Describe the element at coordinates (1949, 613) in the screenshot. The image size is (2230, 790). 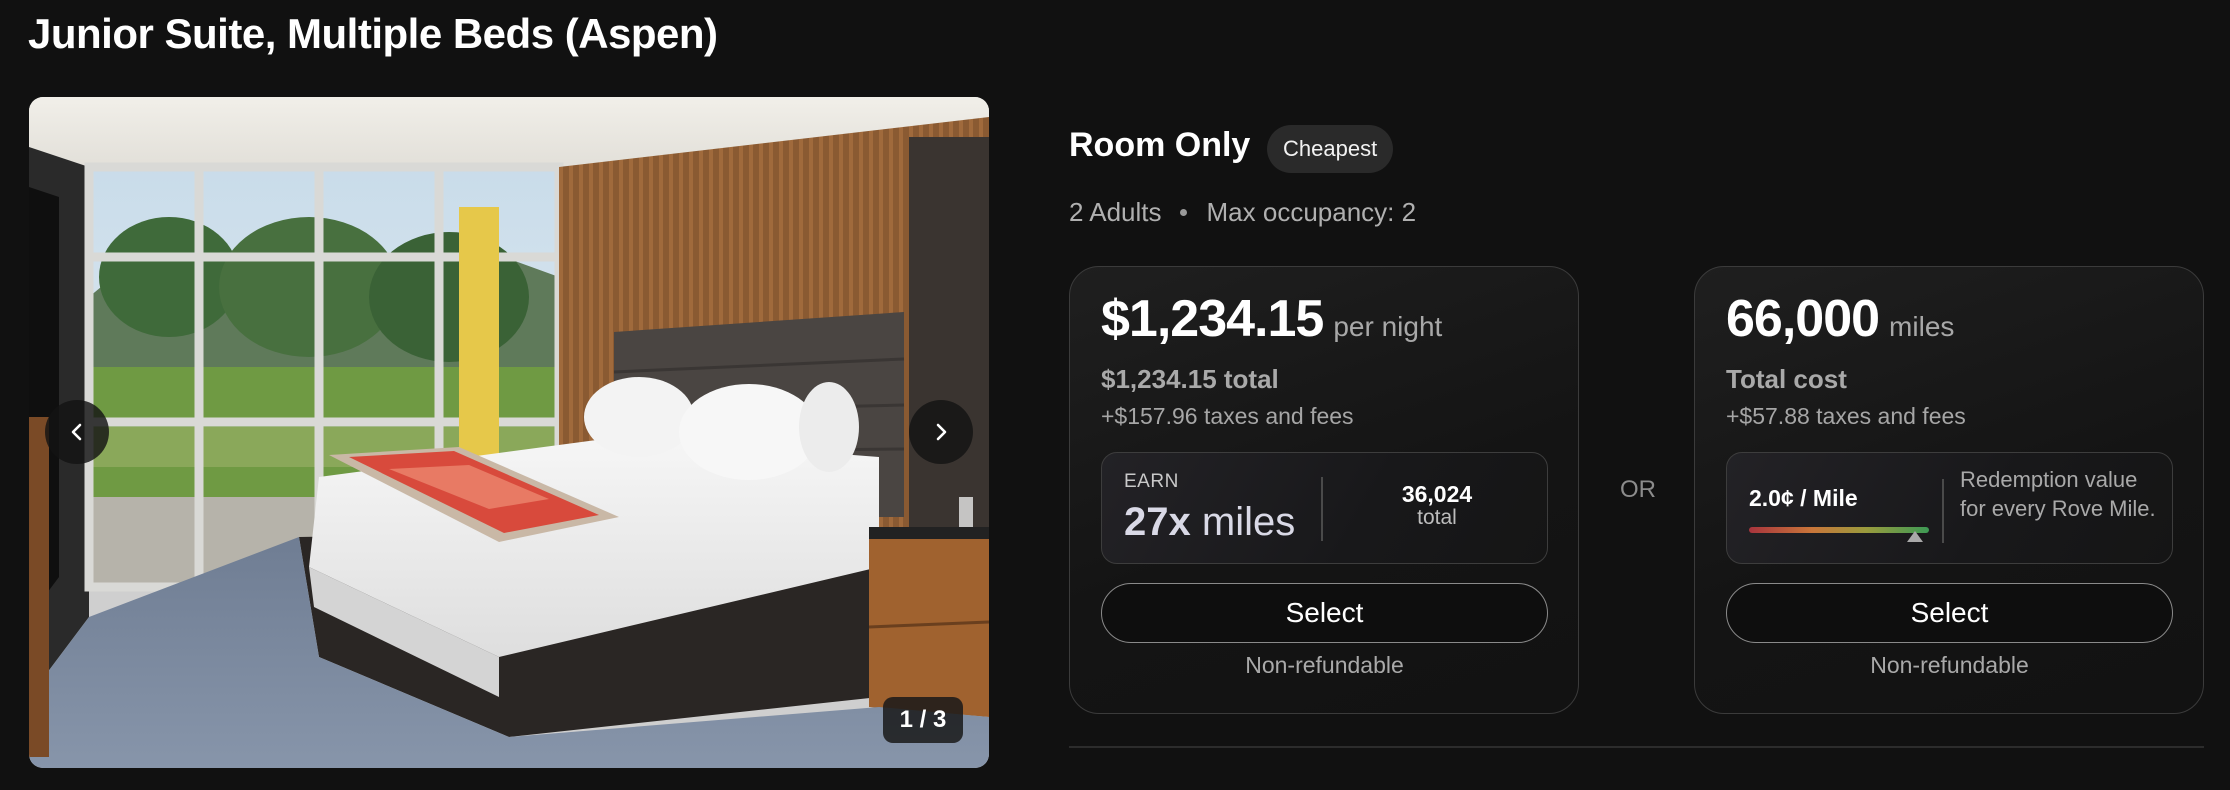
I see `select-miles-button: Select` at that location.